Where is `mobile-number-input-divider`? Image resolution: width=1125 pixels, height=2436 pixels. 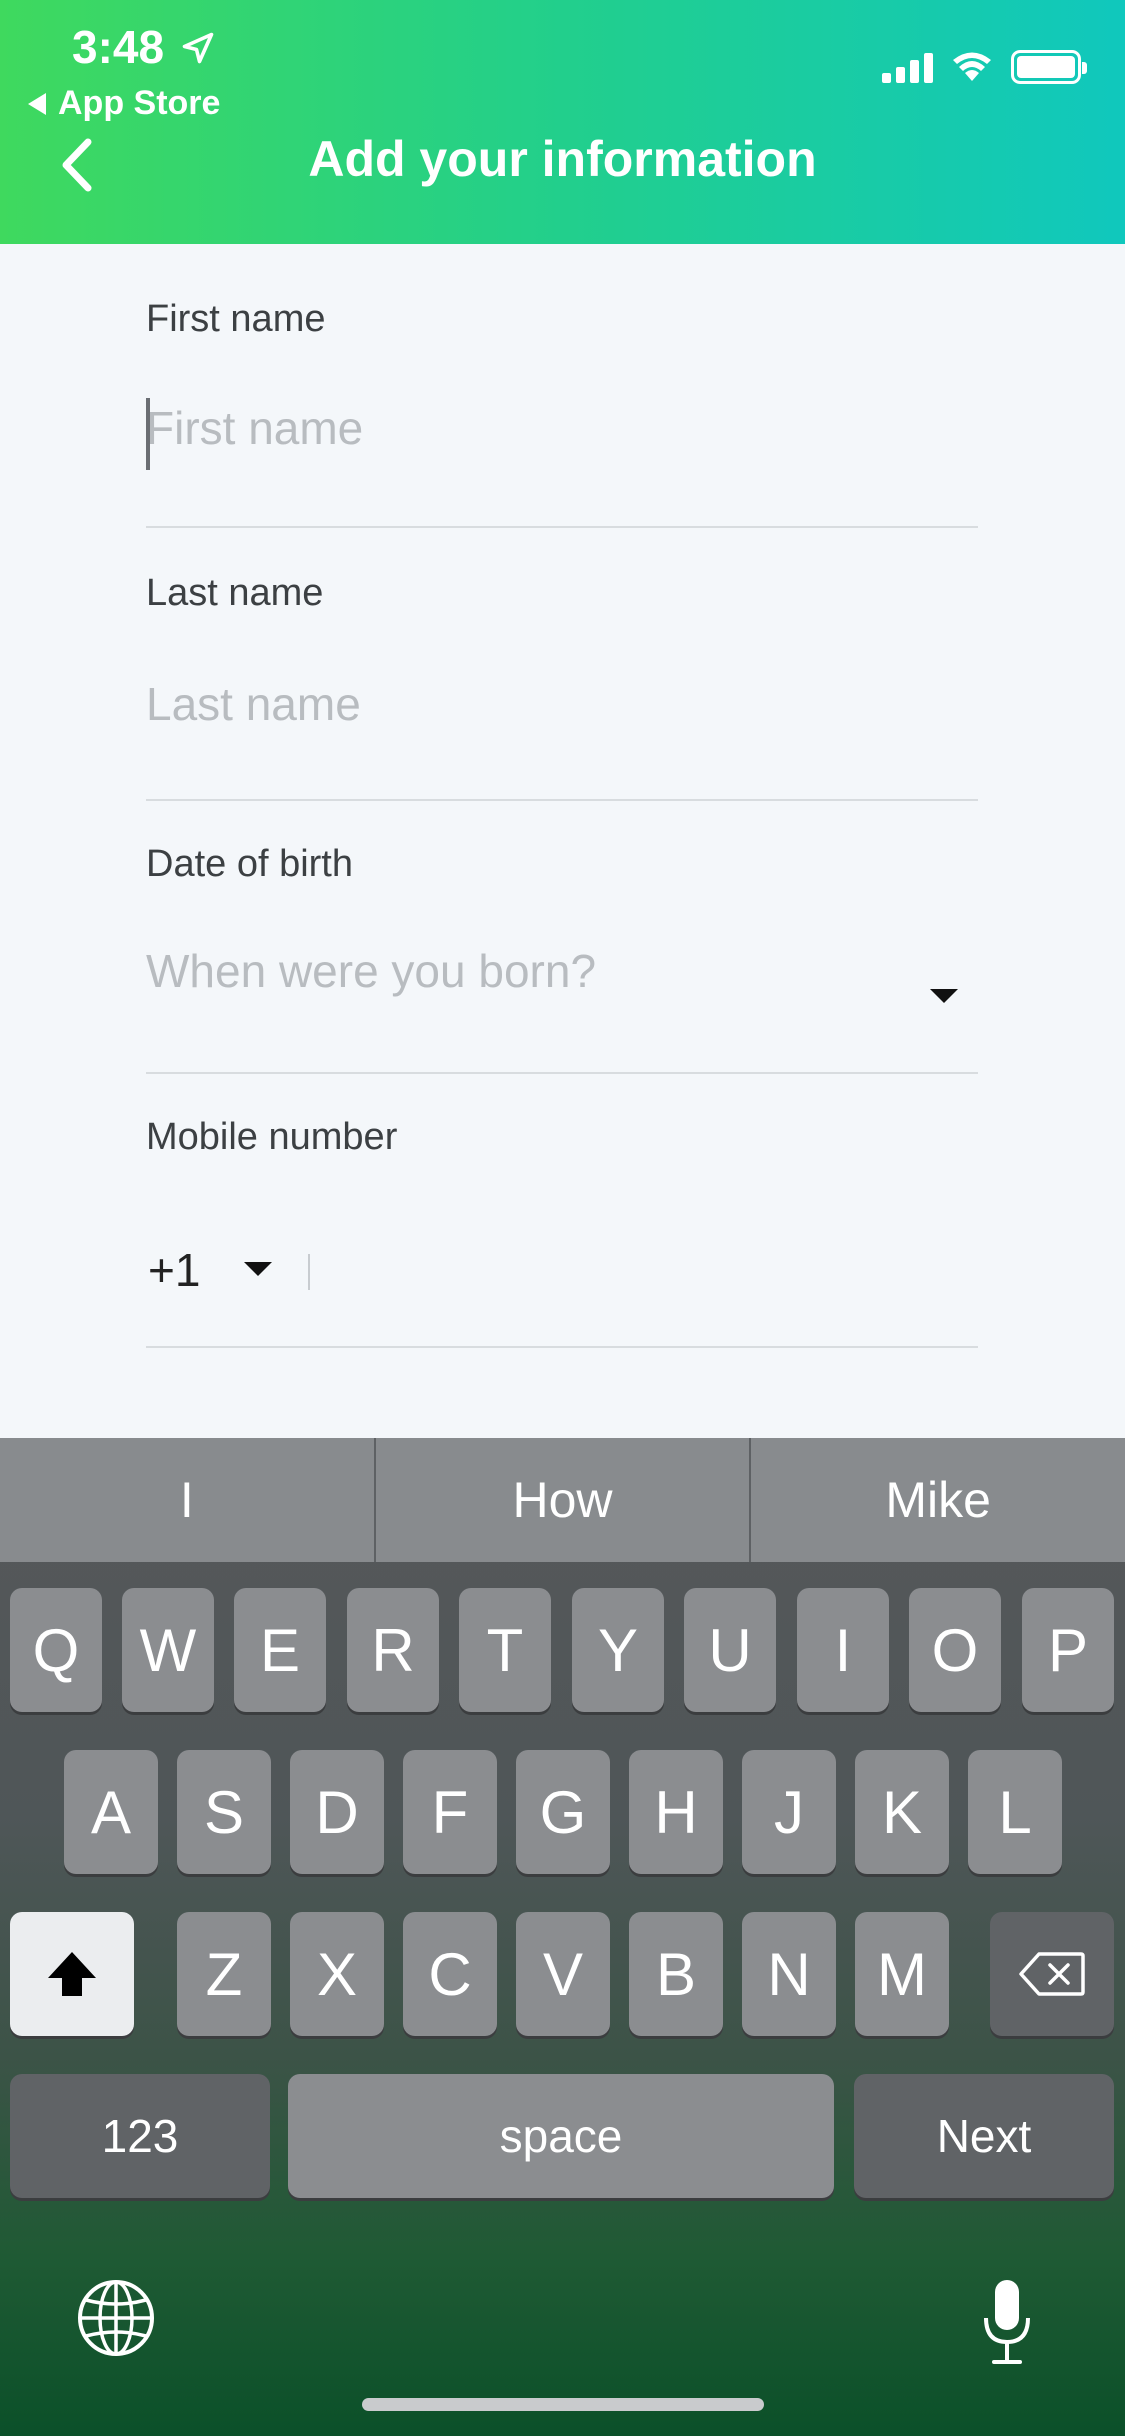 mobile-number-input-divider is located at coordinates (309, 1272).